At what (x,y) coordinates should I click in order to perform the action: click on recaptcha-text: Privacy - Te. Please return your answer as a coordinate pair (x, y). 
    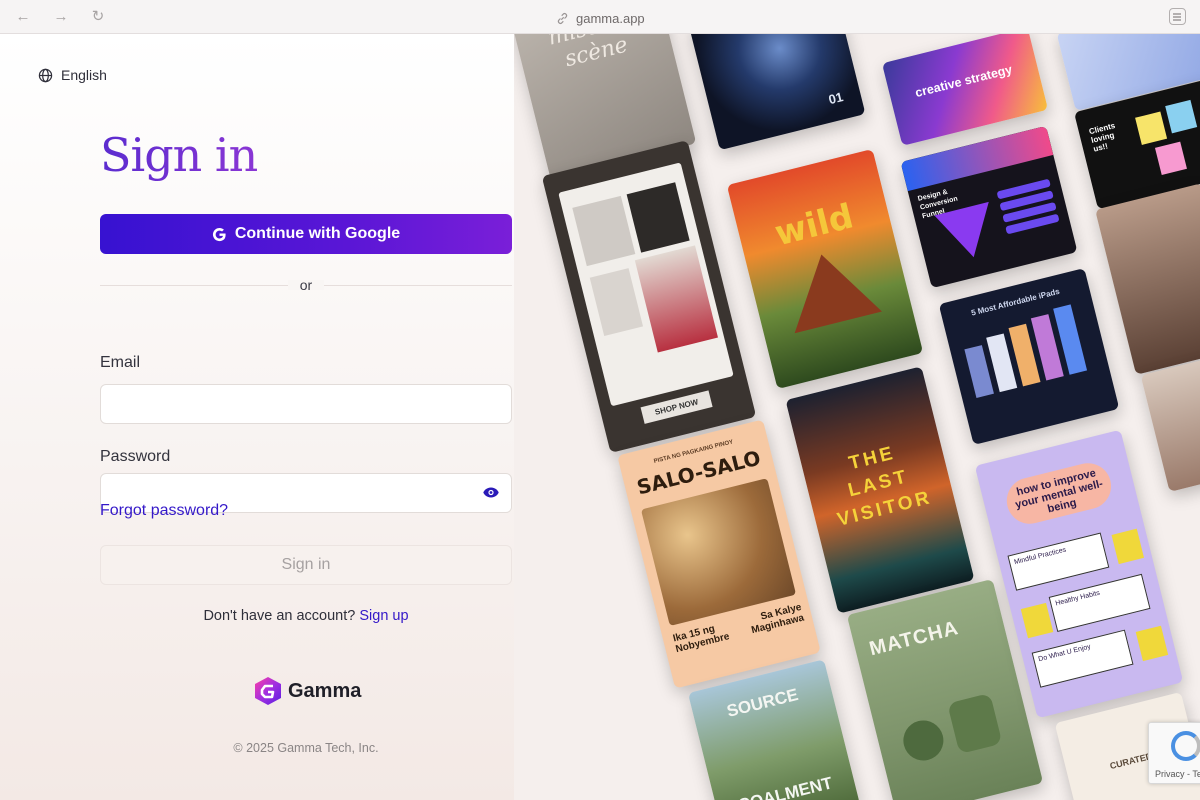
    Looking at the image, I should click on (1177, 774).